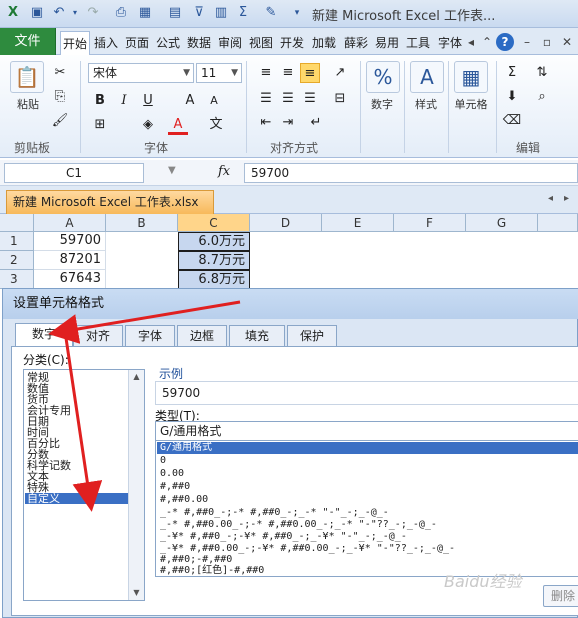 This screenshot has width=578, height=618. I want to click on delete-button: 删除, so click(560, 596).